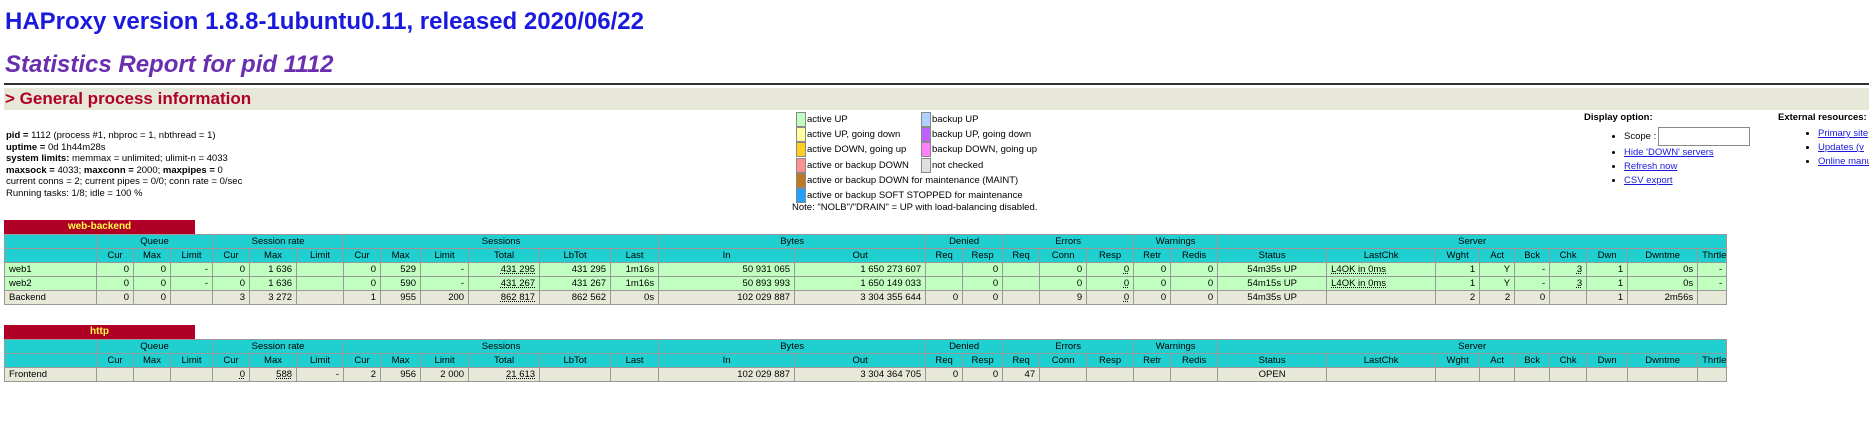 This screenshot has height=431, width=1869. Describe the element at coordinates (154, 346) in the screenshot. I see `group-header: Queue` at that location.